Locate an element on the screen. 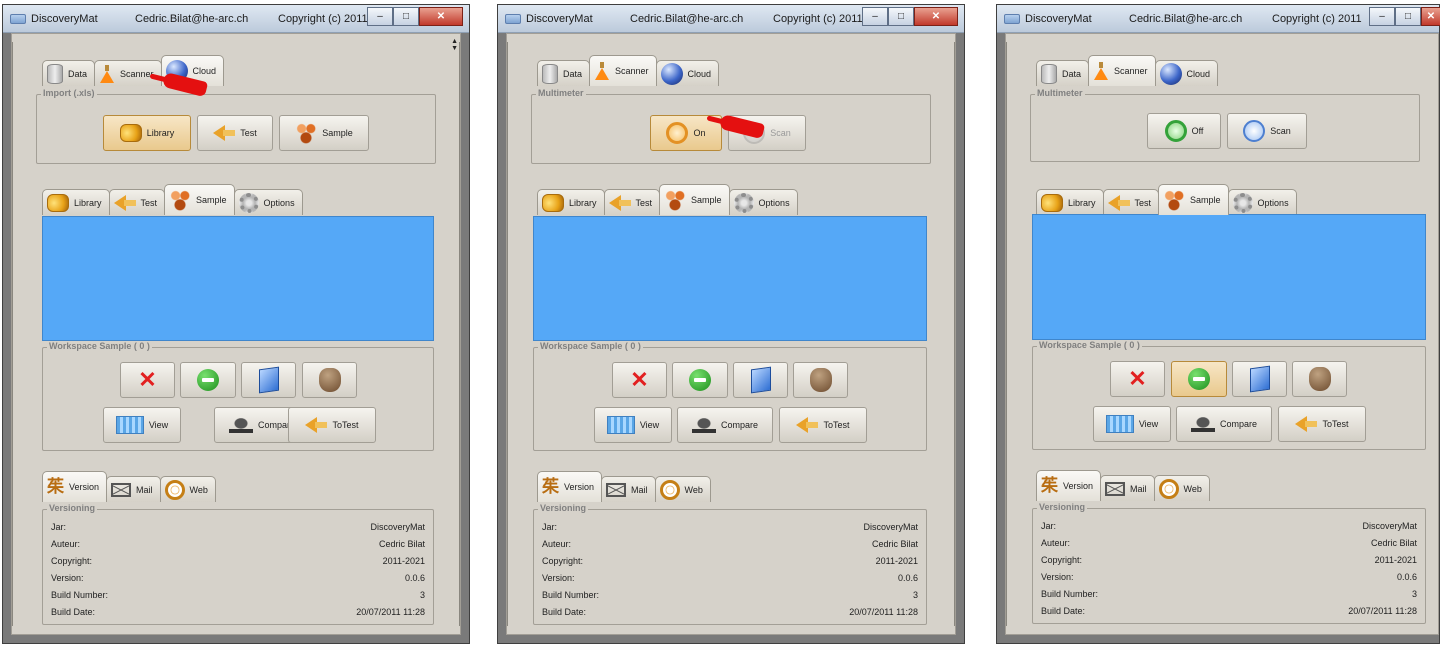 The height and width of the screenshot is (647, 1440). version-row: Build Date: 20/07/2011 11:28 is located at coordinates (238, 612).